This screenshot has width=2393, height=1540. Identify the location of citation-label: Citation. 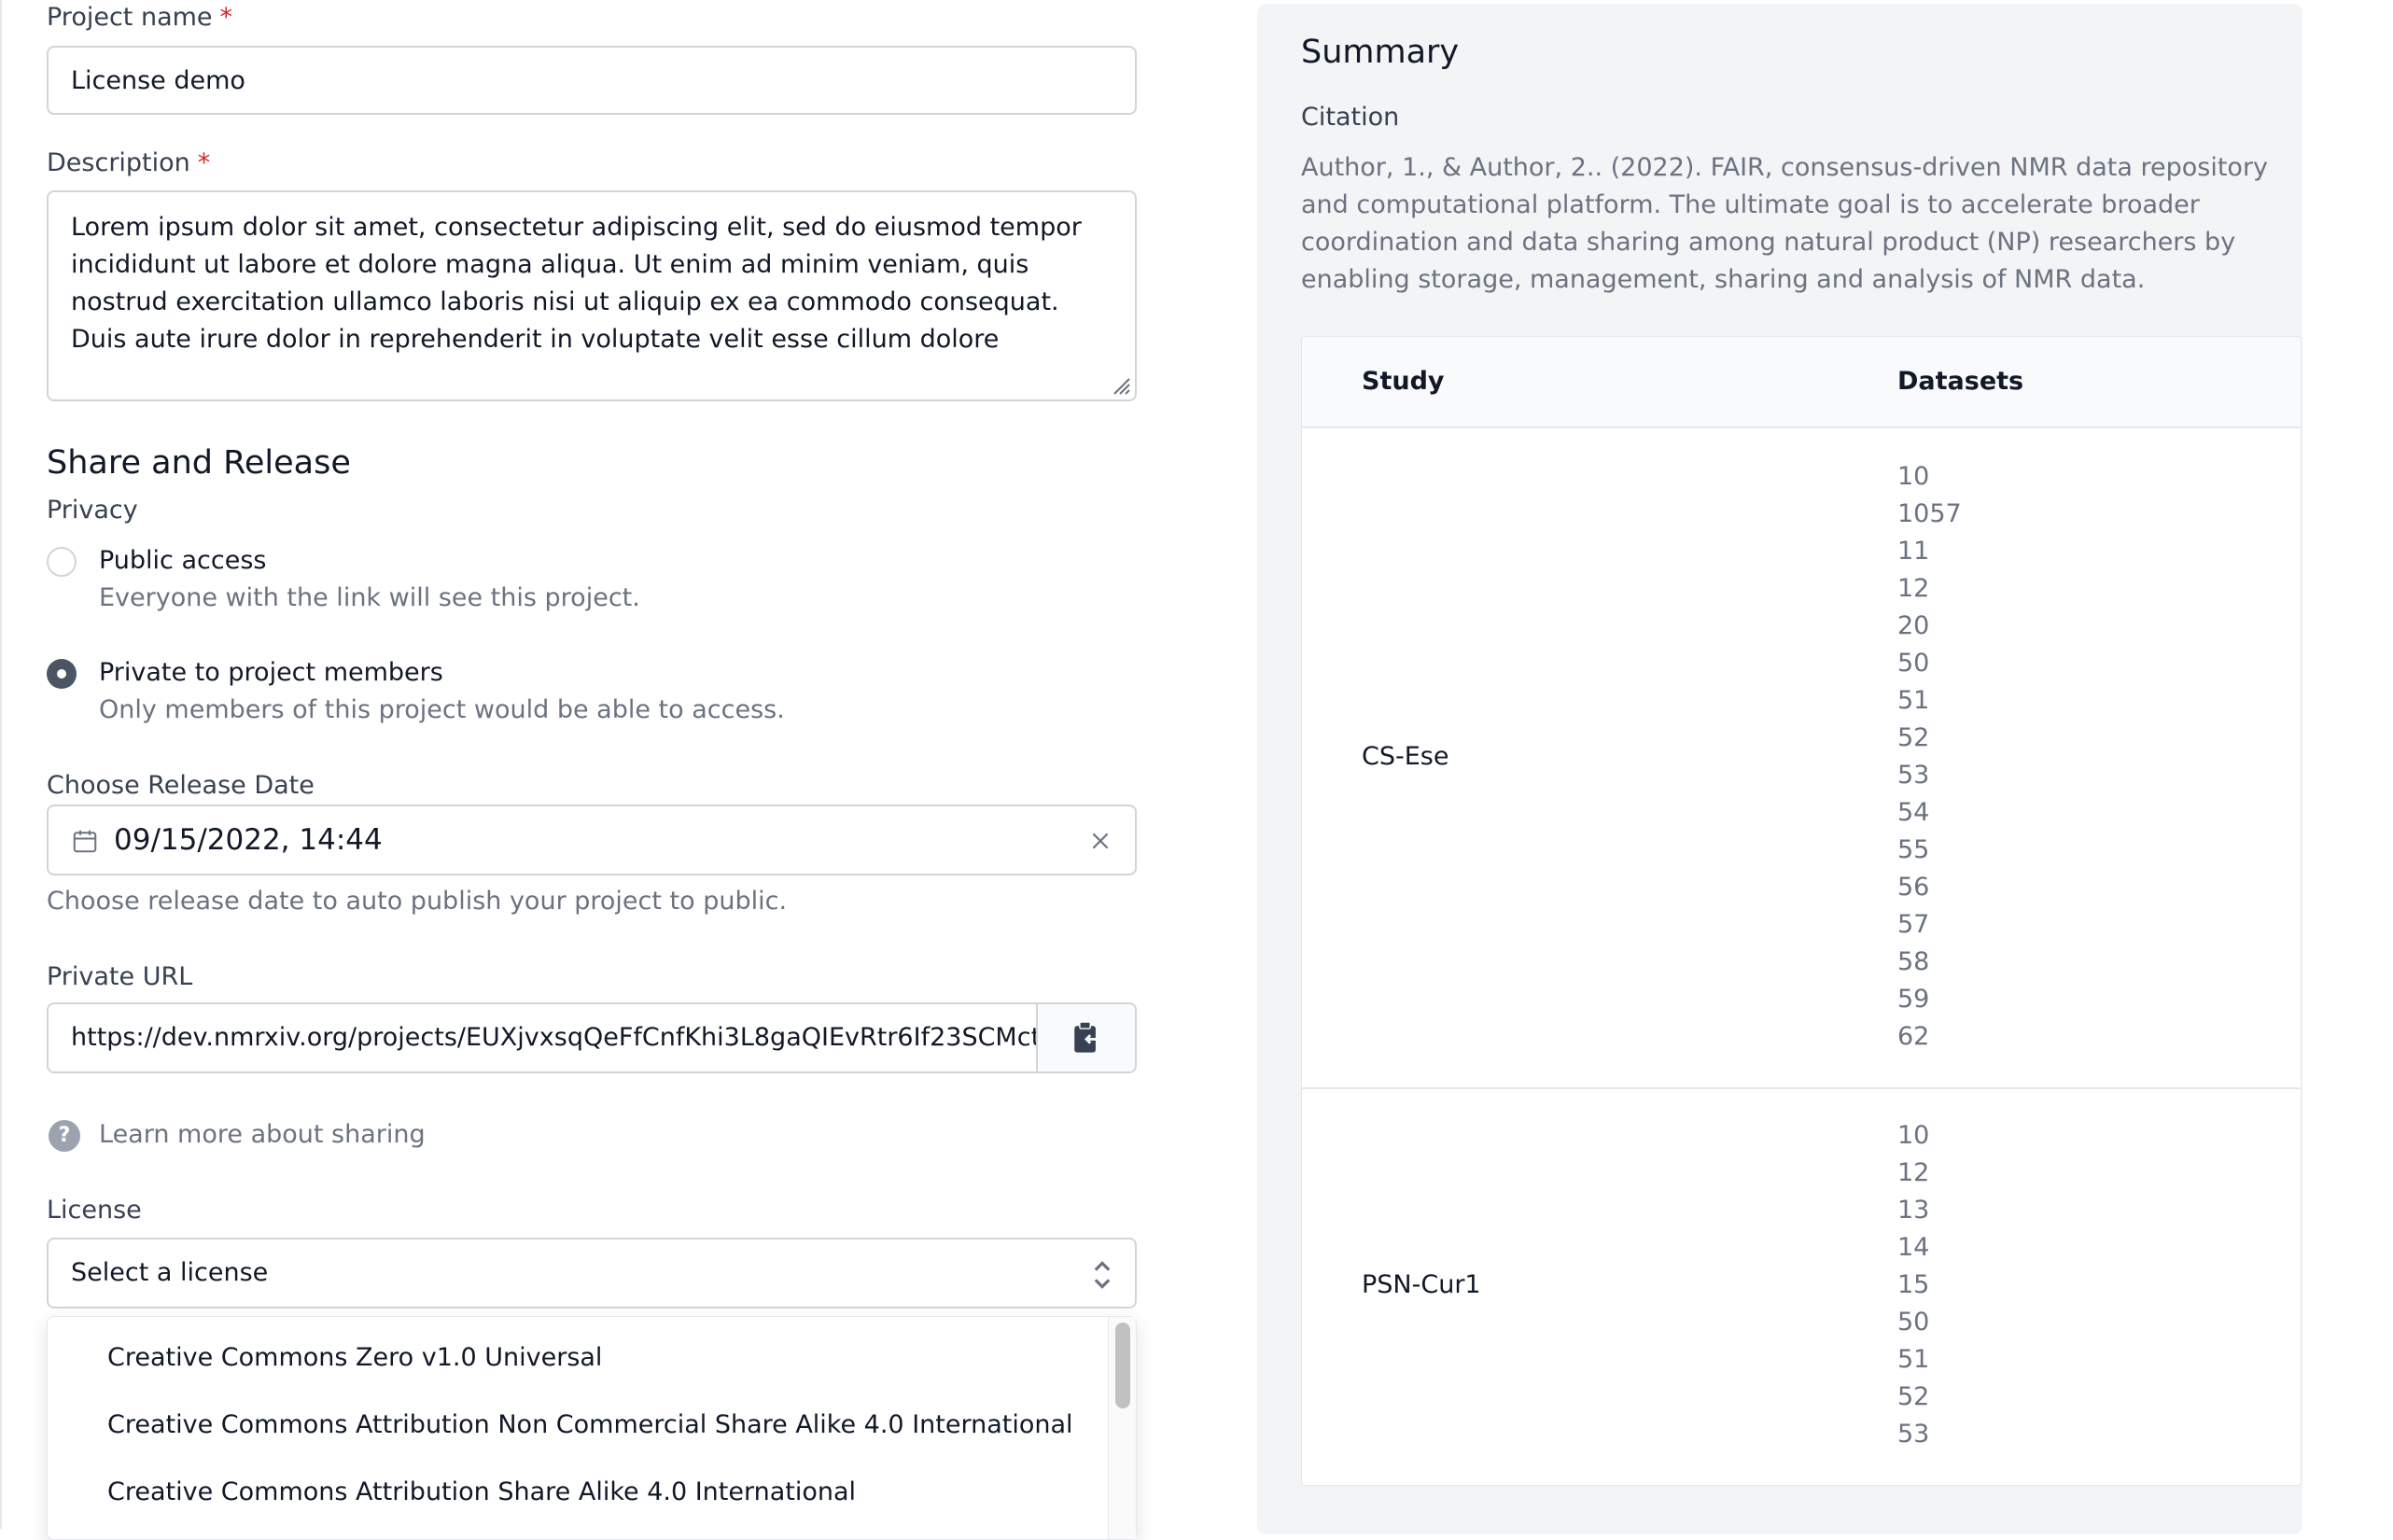
(1350, 117).